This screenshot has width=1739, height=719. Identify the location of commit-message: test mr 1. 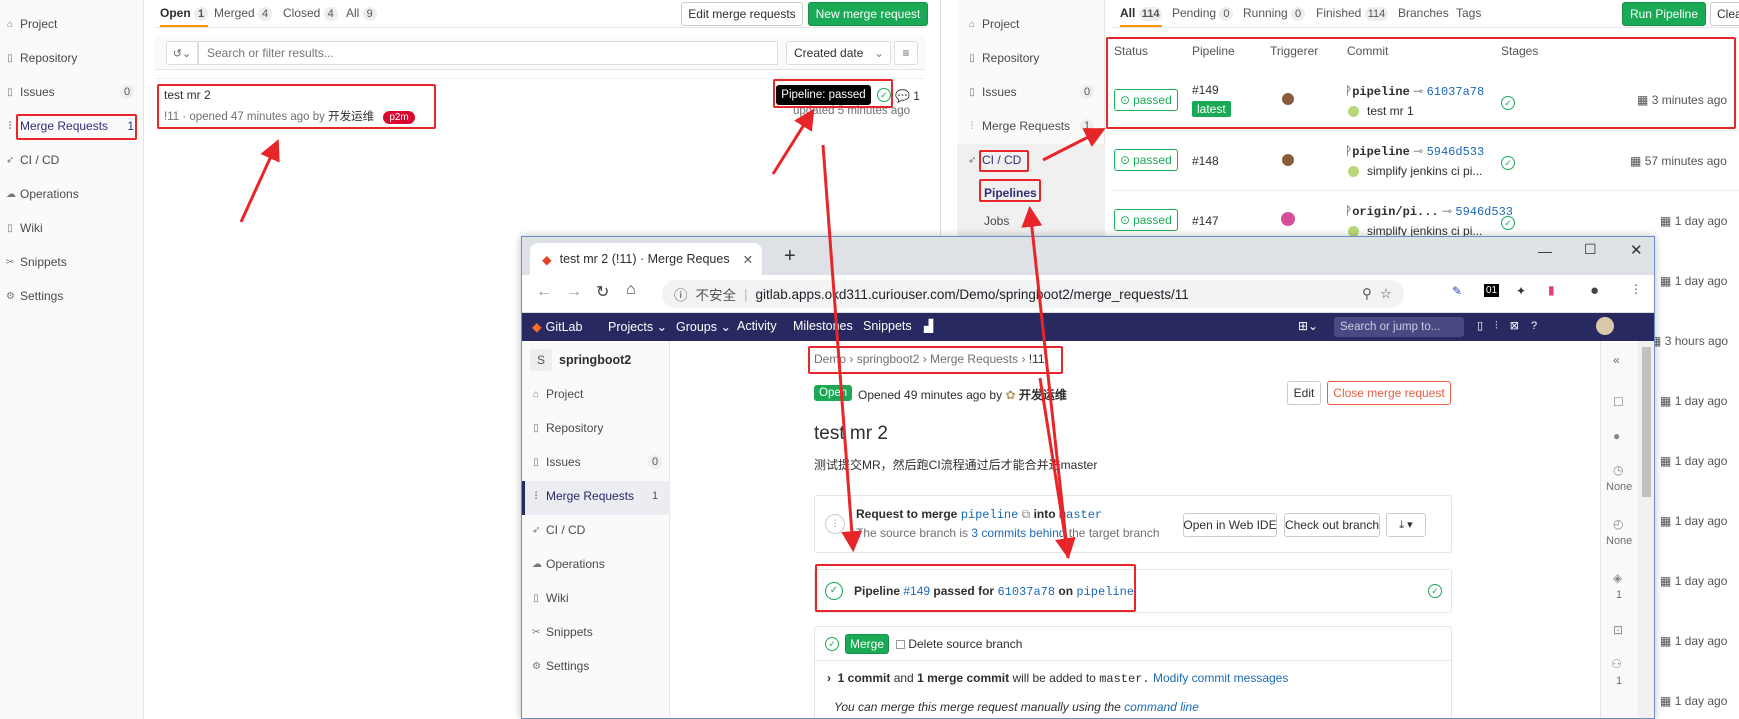
(1381, 111).